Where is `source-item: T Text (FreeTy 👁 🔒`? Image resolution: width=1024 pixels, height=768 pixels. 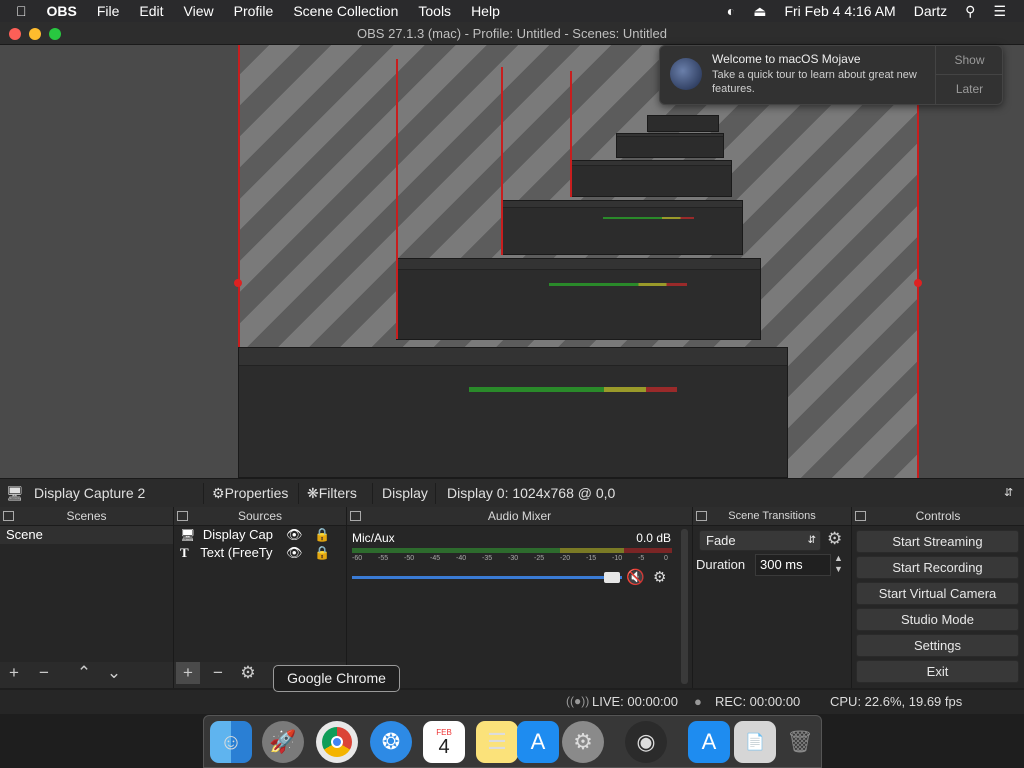
source-item: T Text (FreeTy 👁 🔒 is located at coordinates (260, 553).